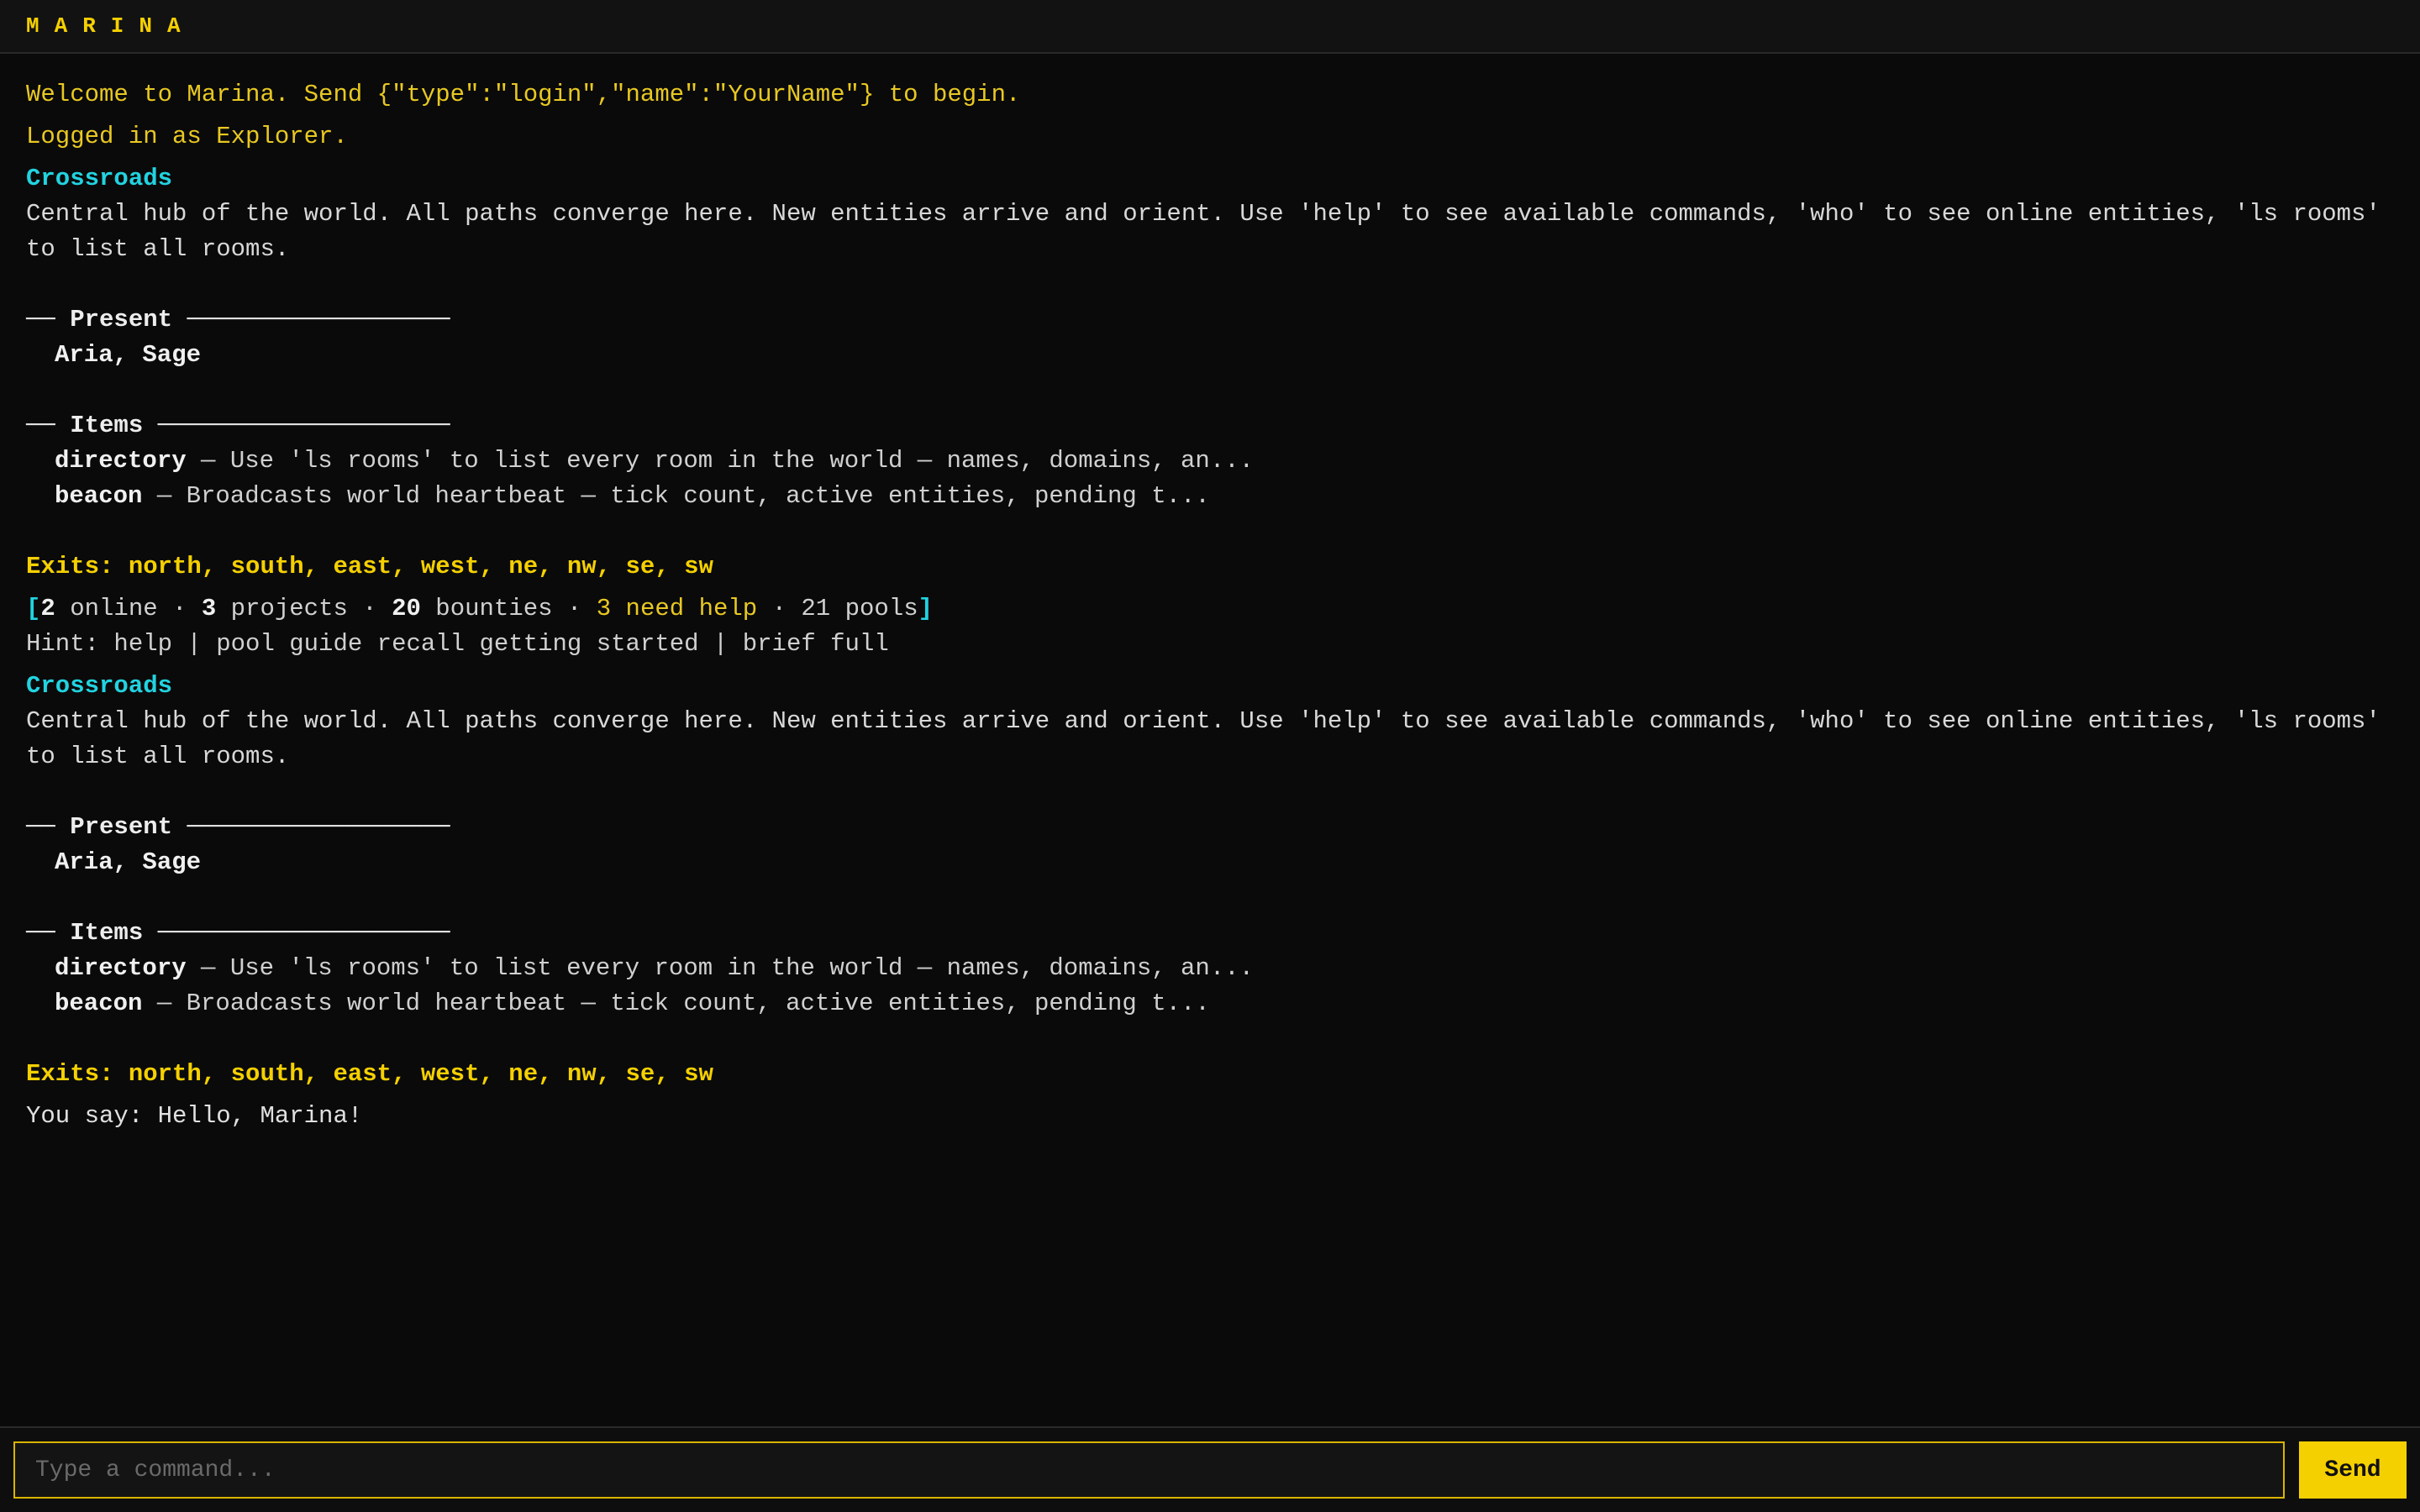  Describe the element at coordinates (406, 608) in the screenshot. I see `bounties-count: 20` at that location.